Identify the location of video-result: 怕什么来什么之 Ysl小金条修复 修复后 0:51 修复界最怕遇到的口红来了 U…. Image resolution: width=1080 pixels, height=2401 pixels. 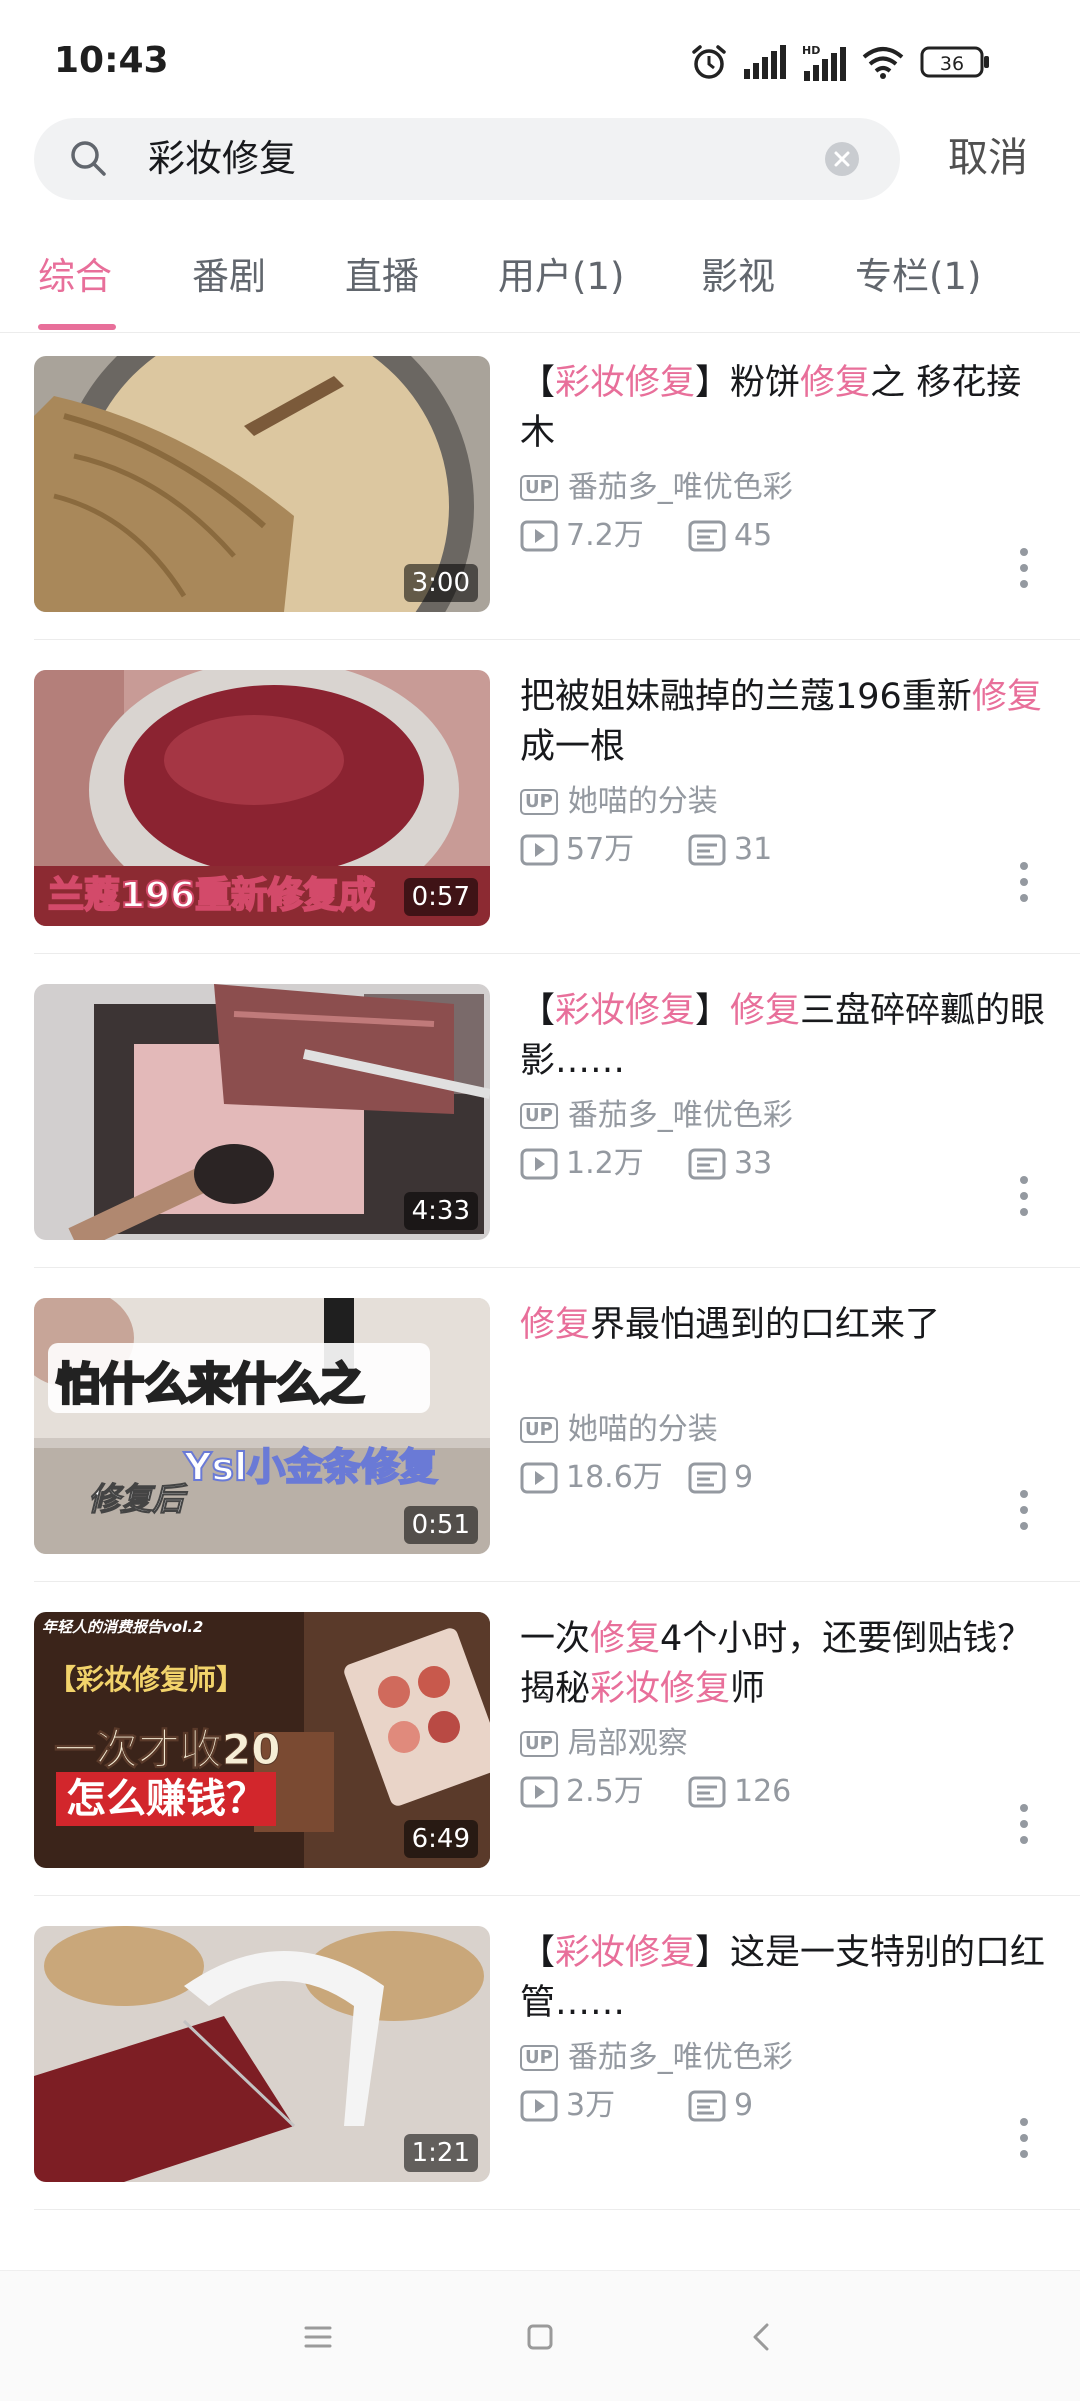
(540, 1425).